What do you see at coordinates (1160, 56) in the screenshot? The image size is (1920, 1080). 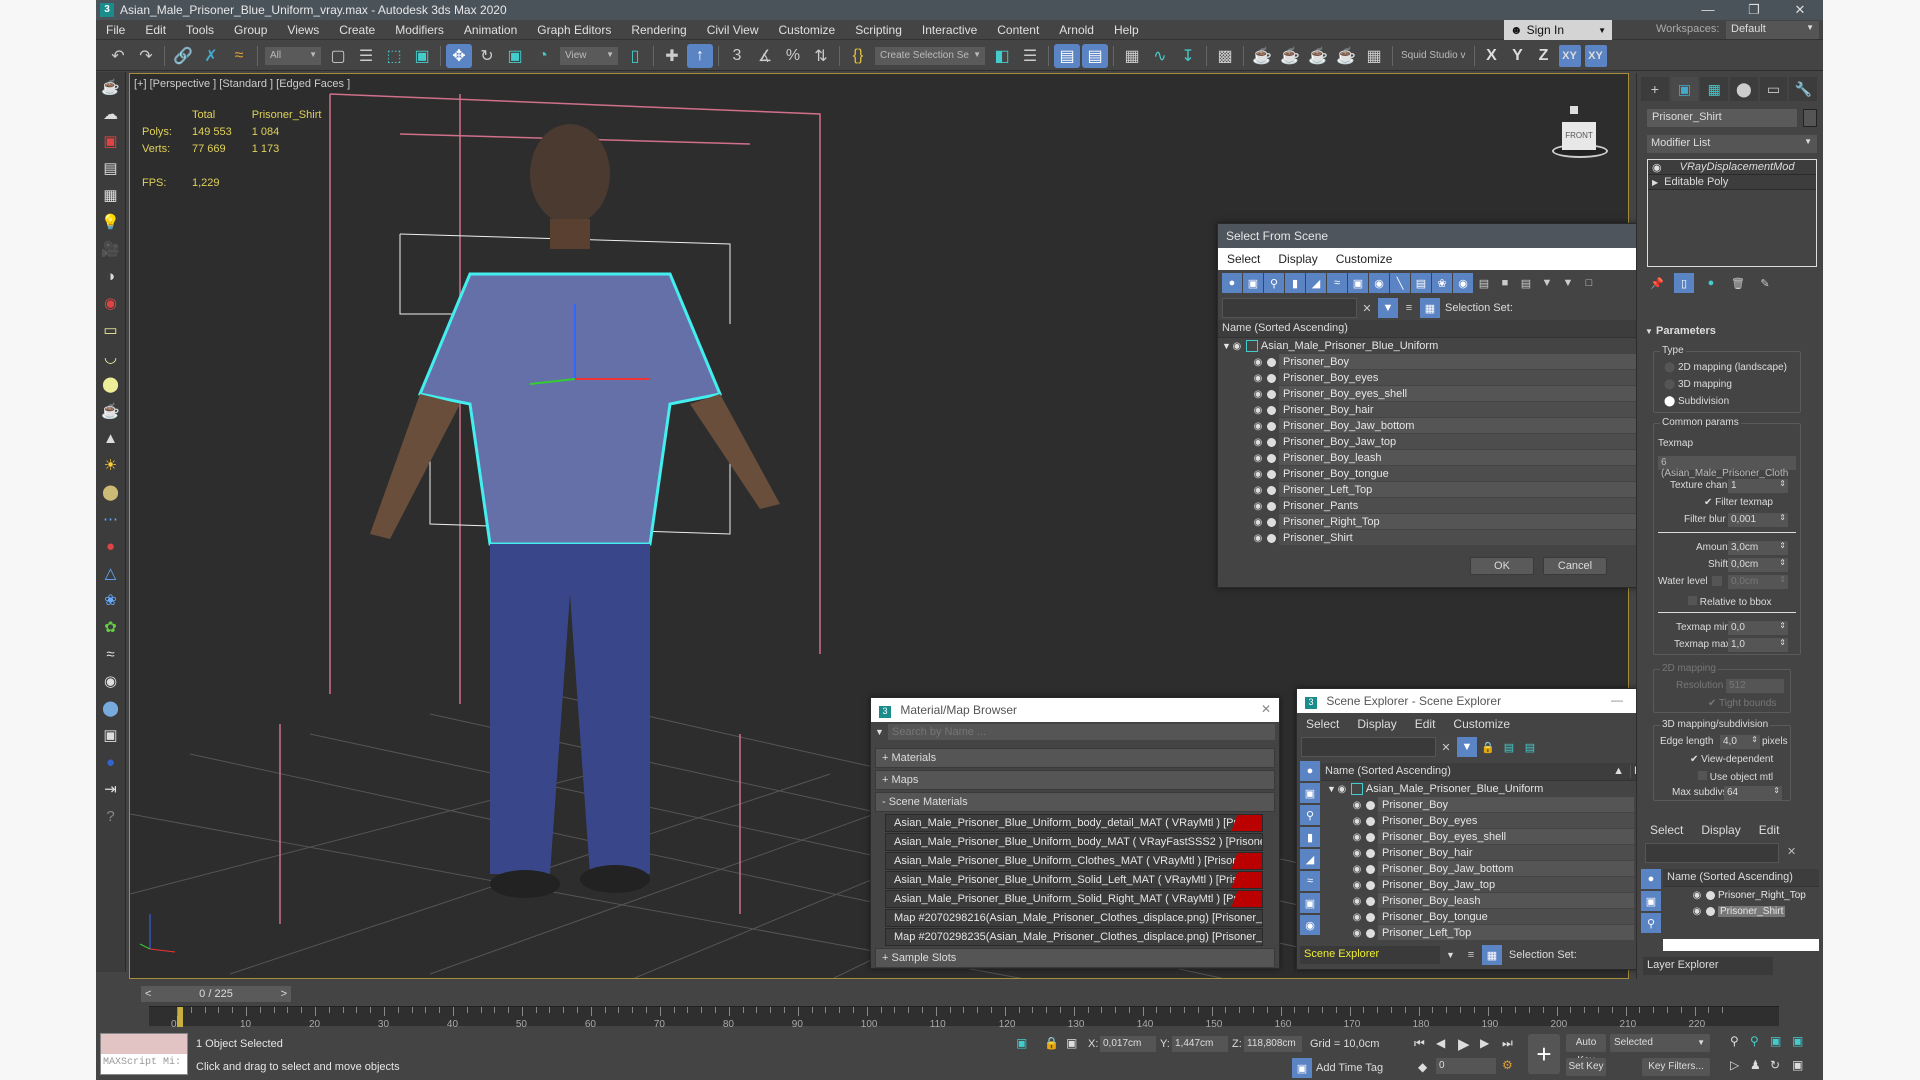 I see `curve-editor-icon: ∿` at bounding box center [1160, 56].